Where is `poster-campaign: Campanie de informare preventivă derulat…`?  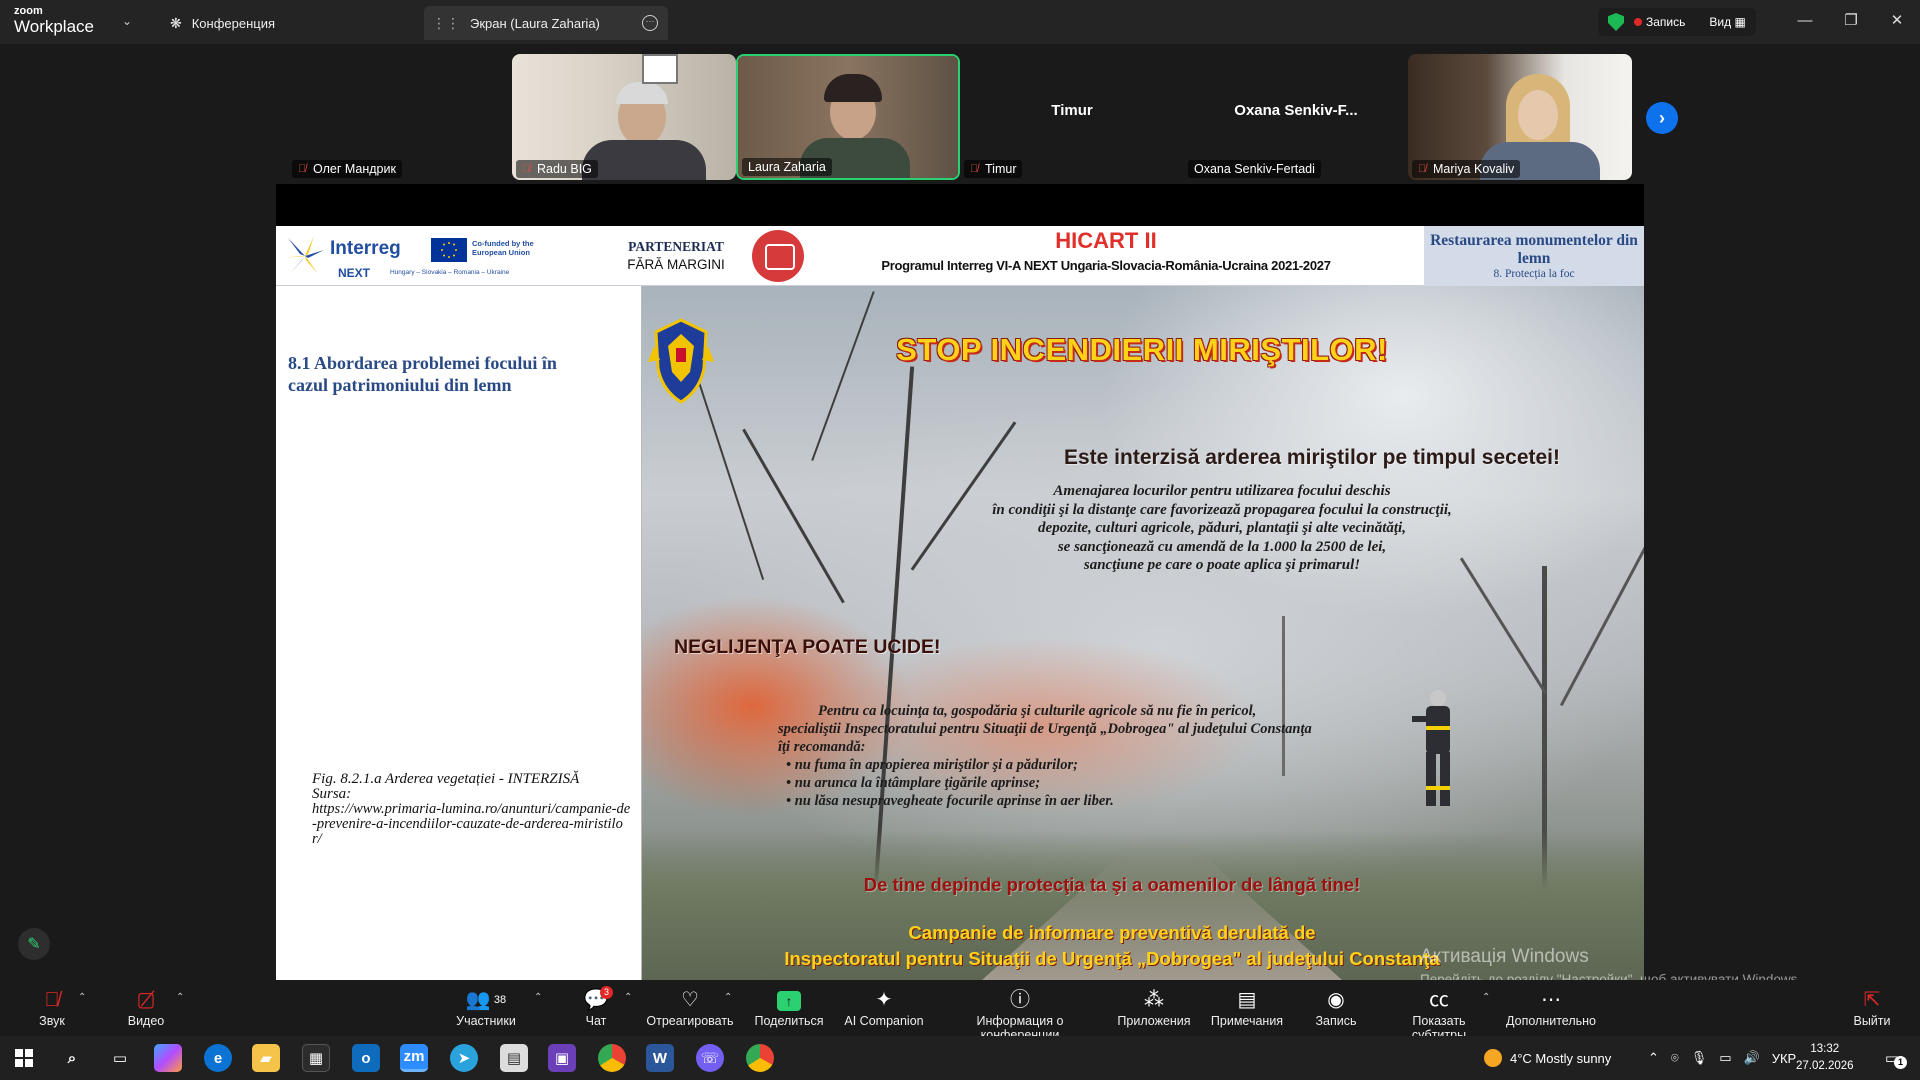
poster-campaign: Campanie de informare preventivă derulat… is located at coordinates (1112, 946).